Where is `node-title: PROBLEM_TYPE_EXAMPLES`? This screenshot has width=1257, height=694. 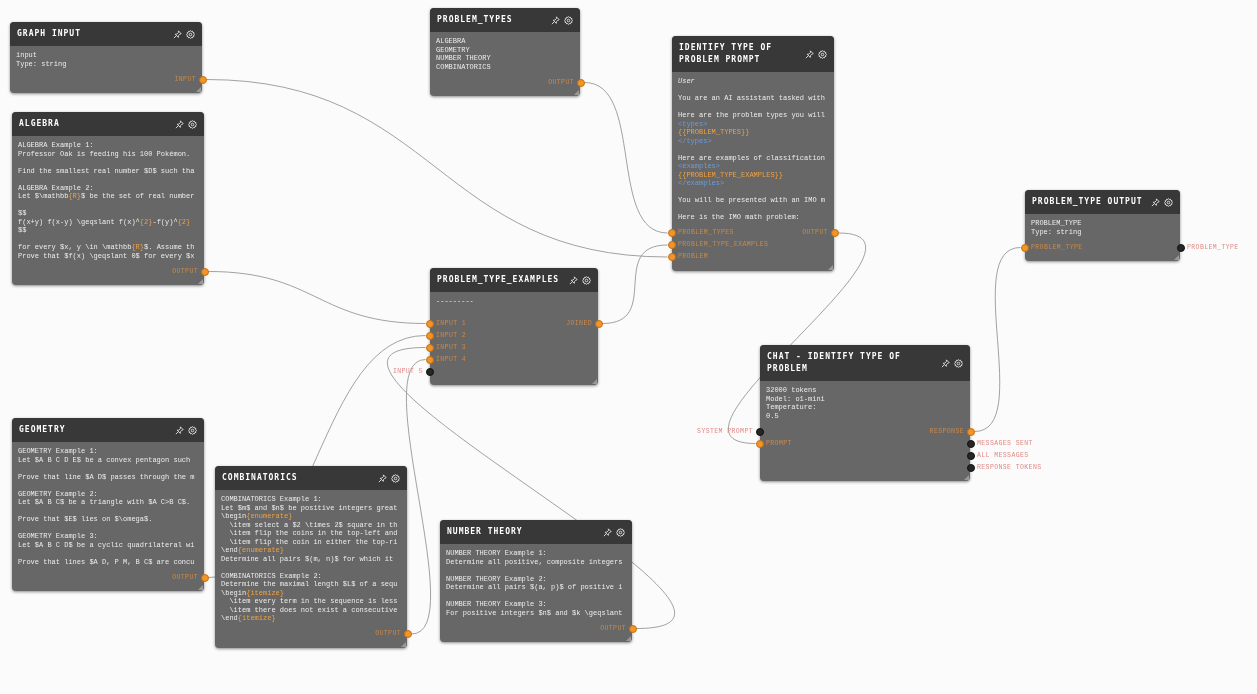 node-title: PROBLEM_TYPE_EXAMPLES is located at coordinates (499, 280).